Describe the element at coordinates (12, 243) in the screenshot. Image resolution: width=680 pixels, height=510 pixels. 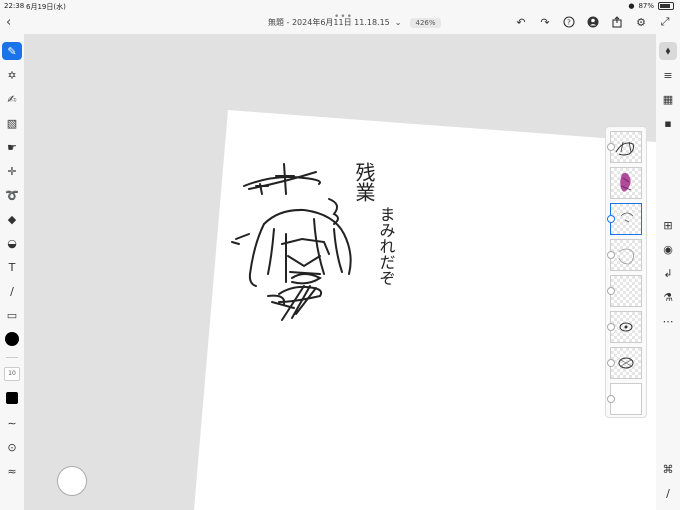
I see `shape-fill-icon: ◒` at that location.